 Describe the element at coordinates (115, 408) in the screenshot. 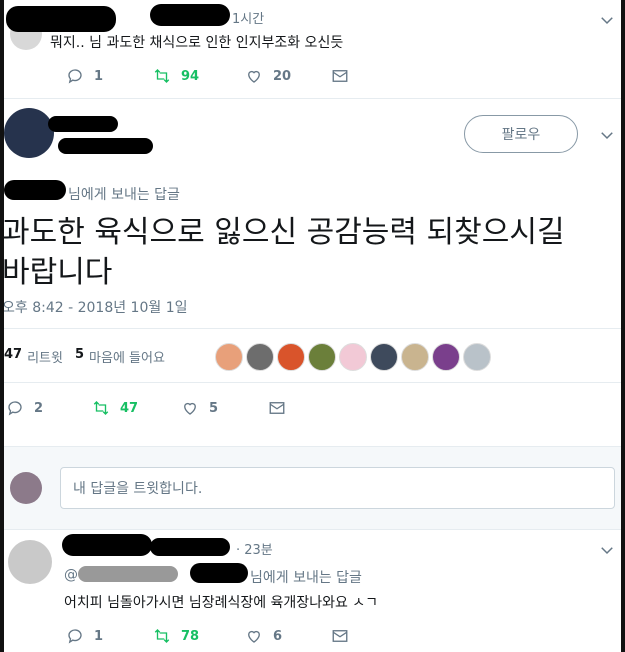

I see `retweet-button: 47` at that location.